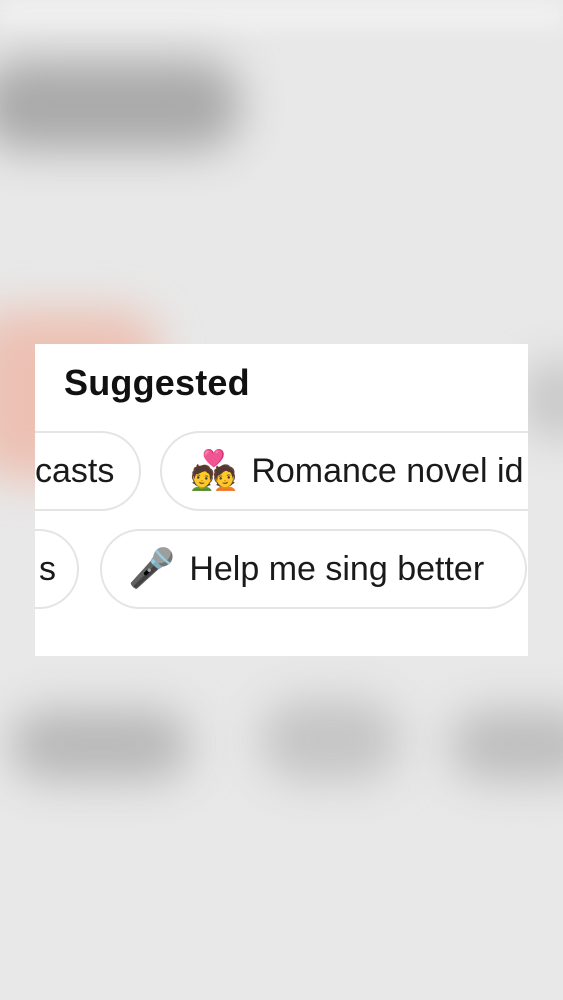 The height and width of the screenshot is (1000, 563). I want to click on suggestion-chip-label: Help me sing better, so click(337, 568).